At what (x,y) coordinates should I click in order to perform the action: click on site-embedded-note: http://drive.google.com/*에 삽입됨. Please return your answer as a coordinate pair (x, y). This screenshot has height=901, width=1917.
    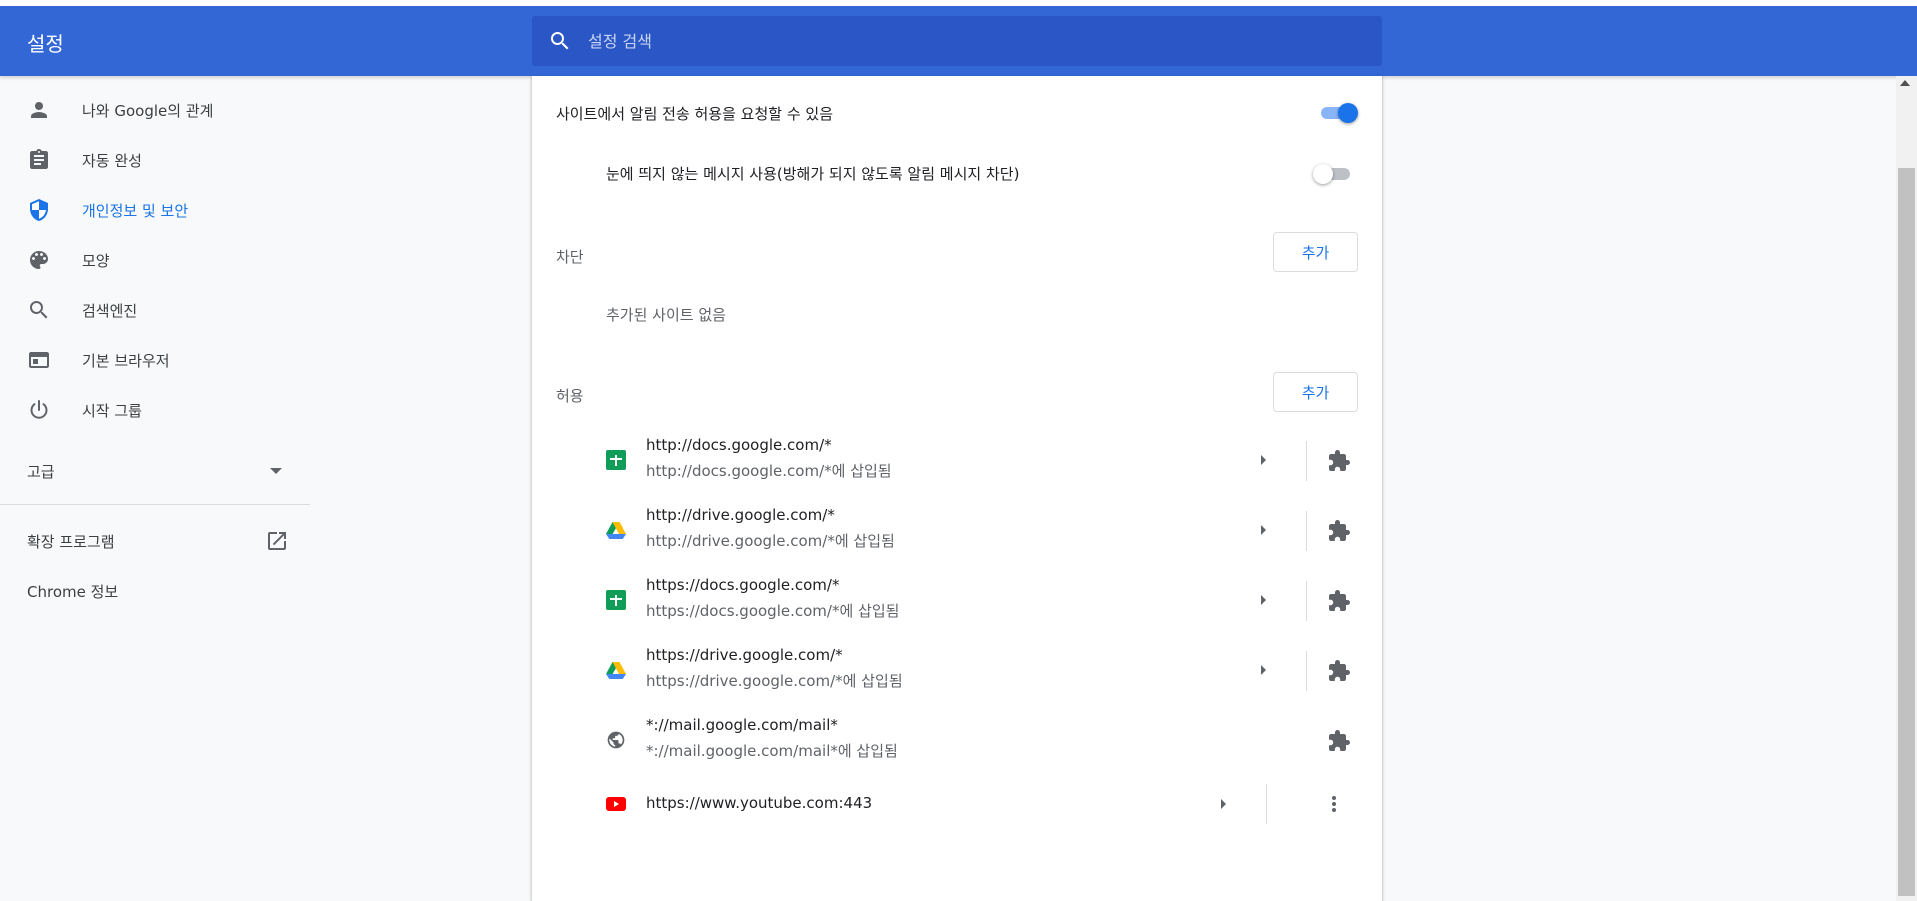
    Looking at the image, I should click on (770, 541).